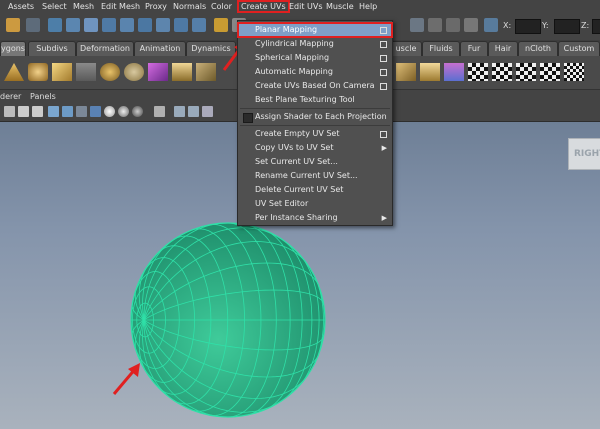 Image resolution: width=600 pixels, height=429 pixels. Describe the element at coordinates (83, 6) in the screenshot. I see `menu-mesh: Mesh` at that location.